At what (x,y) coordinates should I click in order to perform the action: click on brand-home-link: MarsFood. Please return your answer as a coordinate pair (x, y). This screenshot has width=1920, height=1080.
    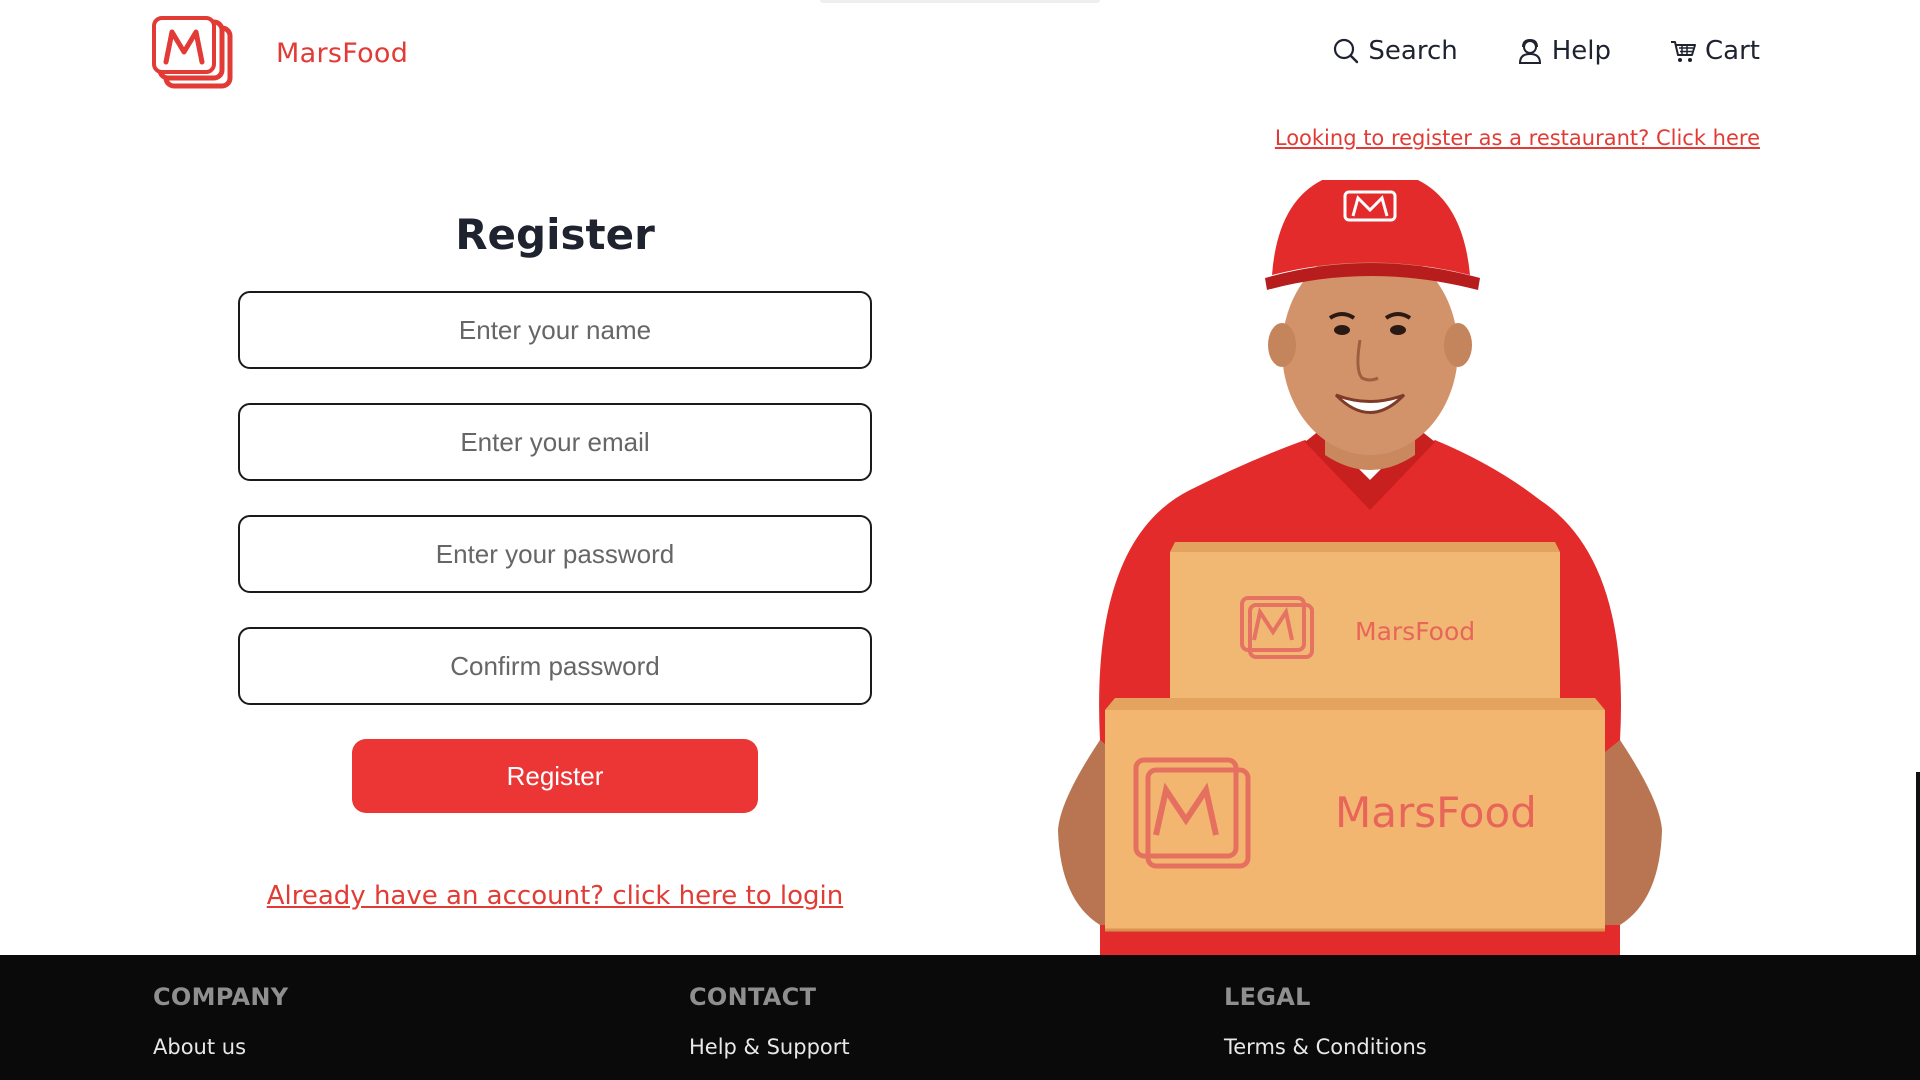
    Looking at the image, I should click on (280, 53).